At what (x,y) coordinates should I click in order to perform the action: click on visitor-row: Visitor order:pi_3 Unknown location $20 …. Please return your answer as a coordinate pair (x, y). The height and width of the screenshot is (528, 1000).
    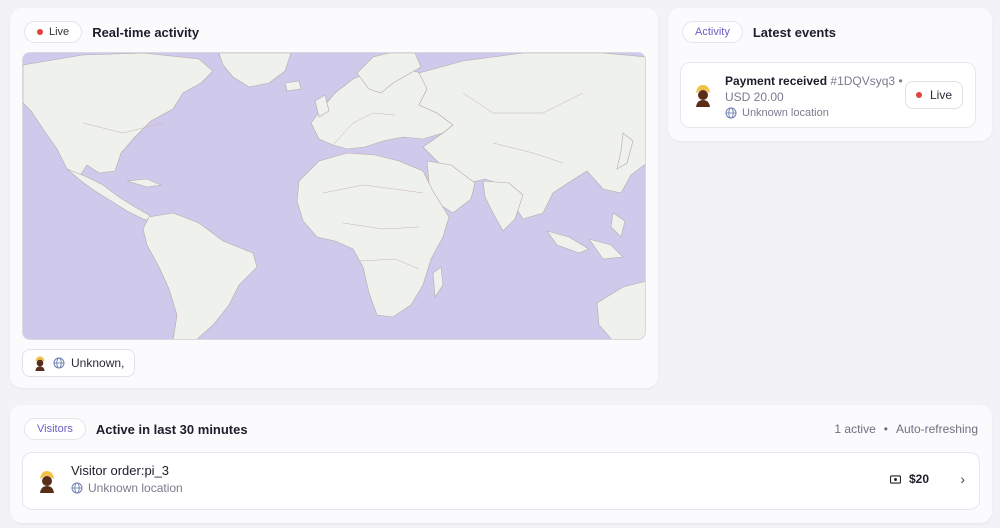
    Looking at the image, I should click on (501, 481).